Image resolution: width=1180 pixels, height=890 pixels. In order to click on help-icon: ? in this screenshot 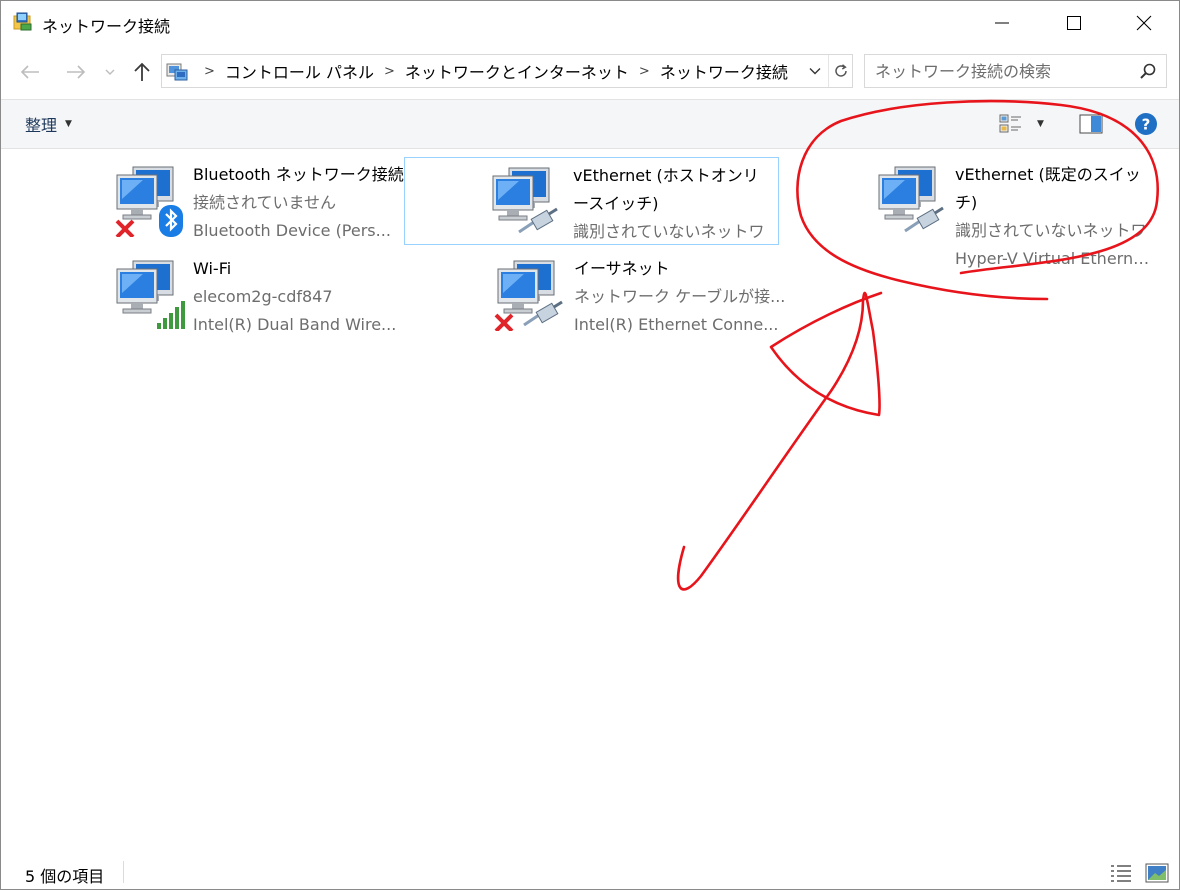, I will do `click(1146, 124)`.